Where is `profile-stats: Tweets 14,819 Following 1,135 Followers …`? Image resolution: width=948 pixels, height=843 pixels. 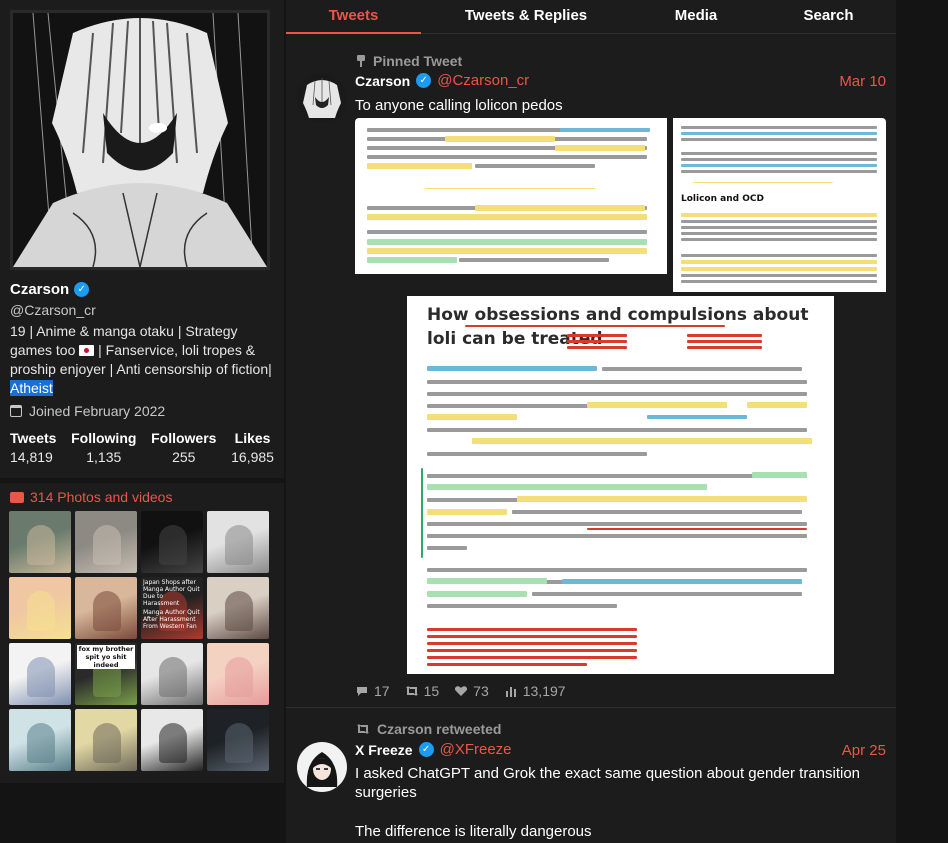
profile-stats: Tweets 14,819 Following 1,135 Followers … is located at coordinates (142, 447).